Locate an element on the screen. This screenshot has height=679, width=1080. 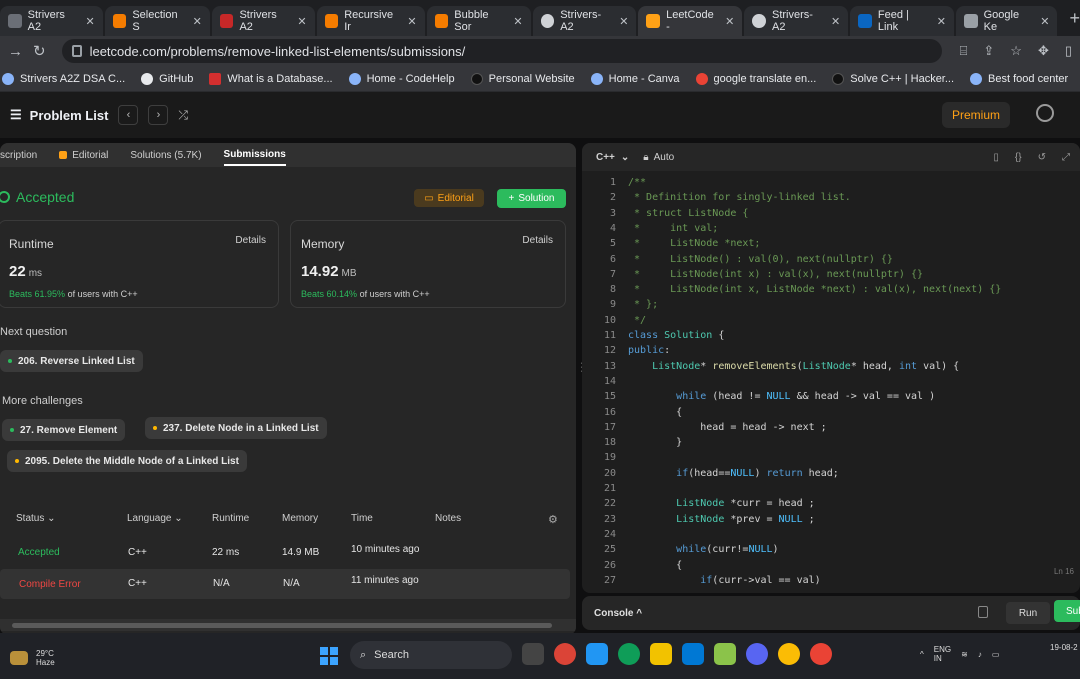
timer-icon is located at coordinates (1045, 113).